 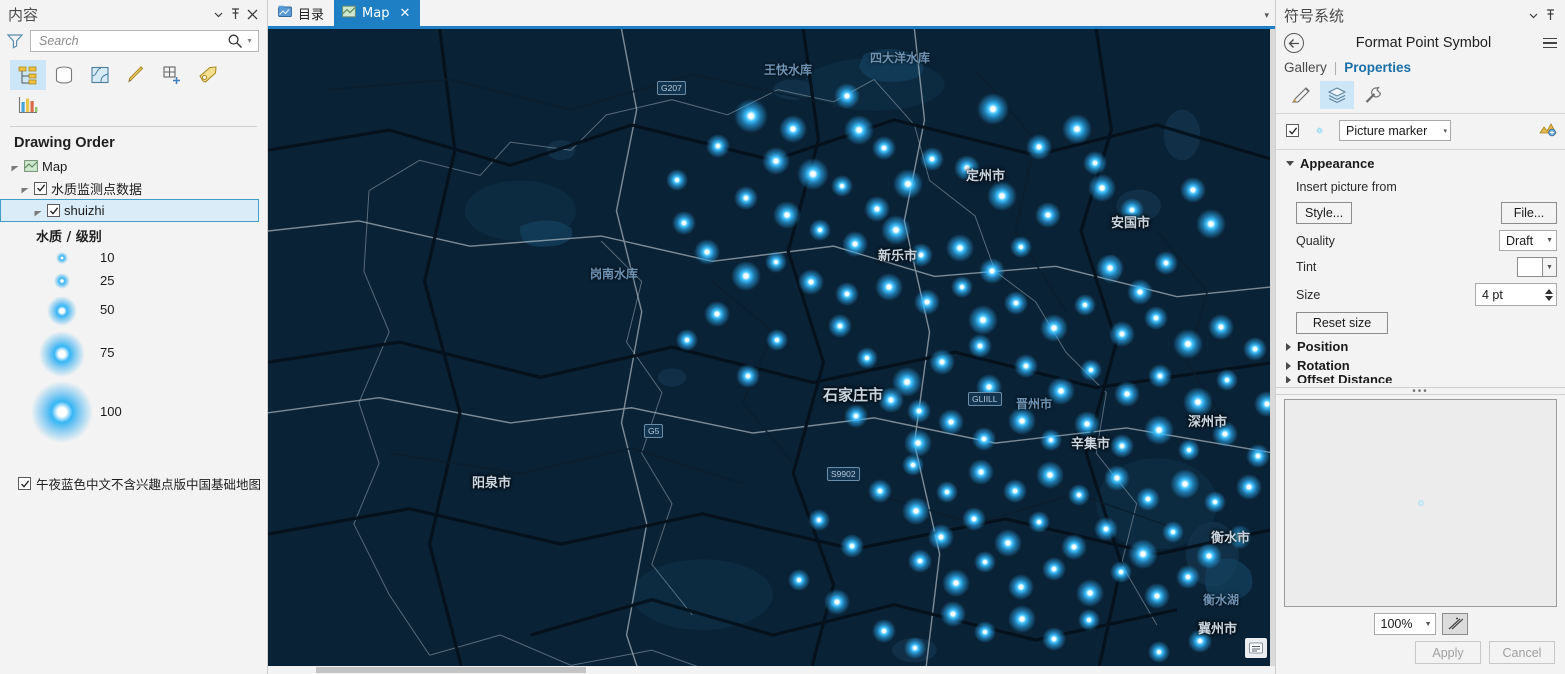 What do you see at coordinates (1420, 391) in the screenshot?
I see `panel-splitter-handle: •••` at bounding box center [1420, 391].